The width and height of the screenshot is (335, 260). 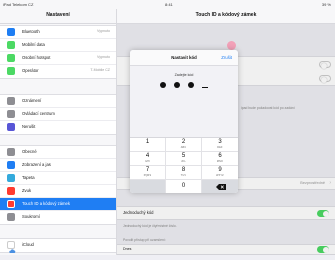 I want to click on wallpaper-icon, so click(x=11, y=178).